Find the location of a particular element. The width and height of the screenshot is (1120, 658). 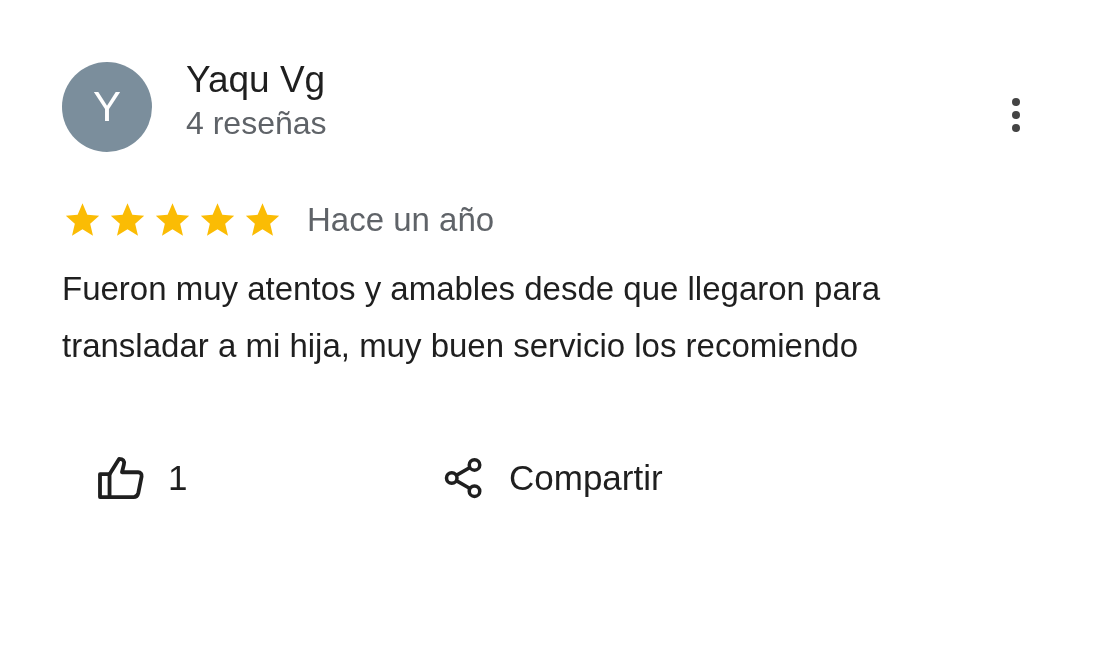

avatar: Y is located at coordinates (107, 107).